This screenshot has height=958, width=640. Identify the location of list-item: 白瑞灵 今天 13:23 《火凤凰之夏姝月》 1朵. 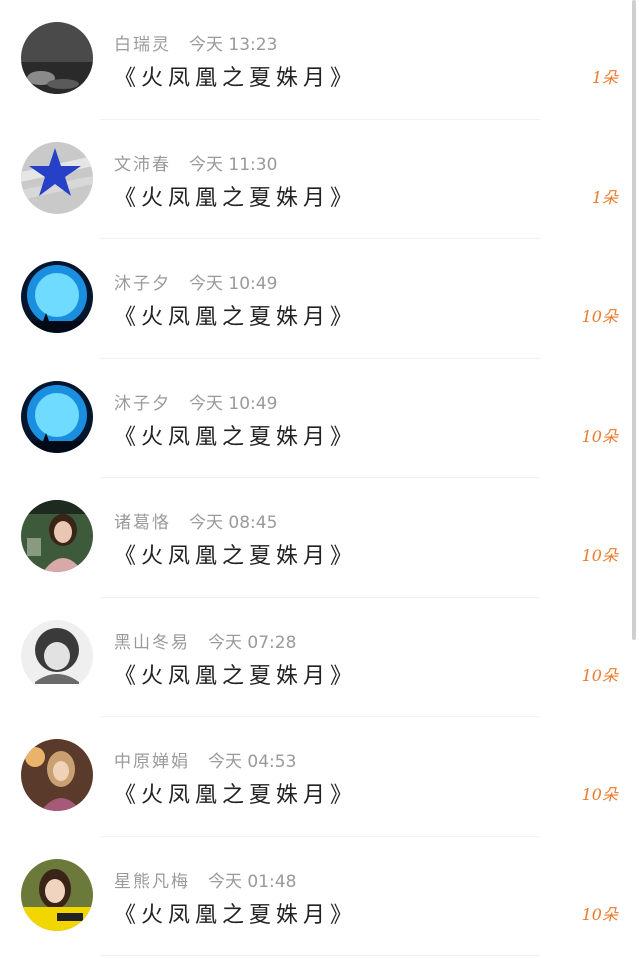
(320, 60).